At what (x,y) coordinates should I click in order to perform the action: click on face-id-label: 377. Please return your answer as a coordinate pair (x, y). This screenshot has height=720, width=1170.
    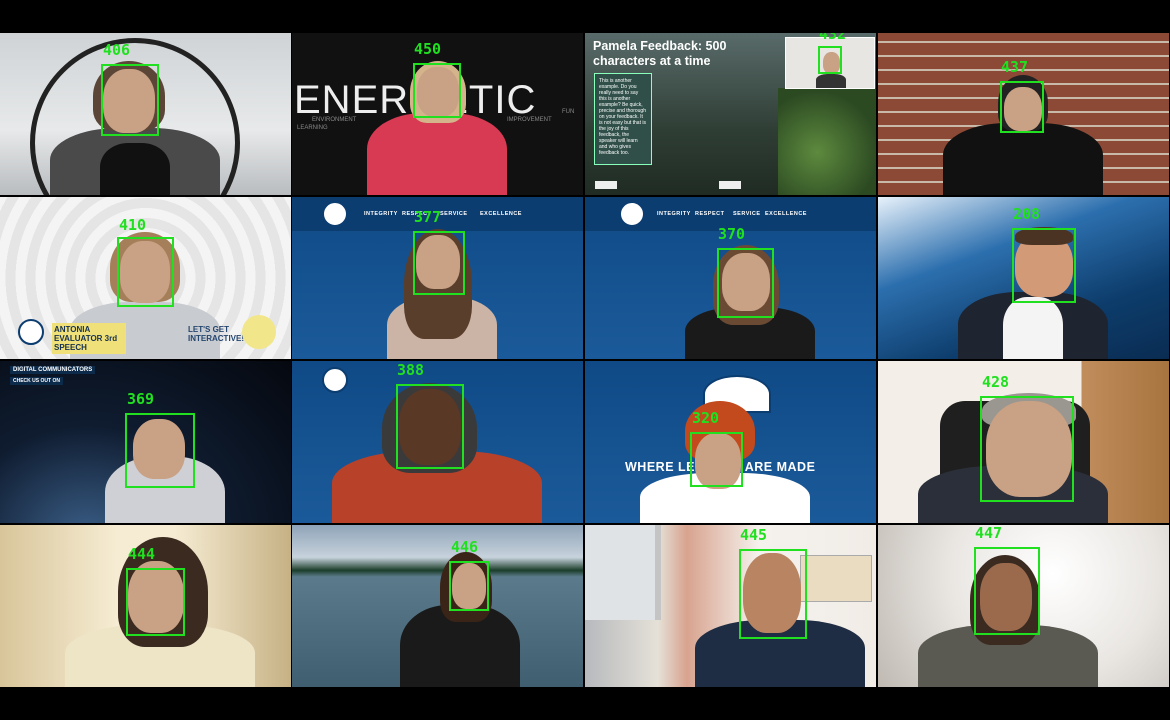
    Looking at the image, I should click on (428, 217).